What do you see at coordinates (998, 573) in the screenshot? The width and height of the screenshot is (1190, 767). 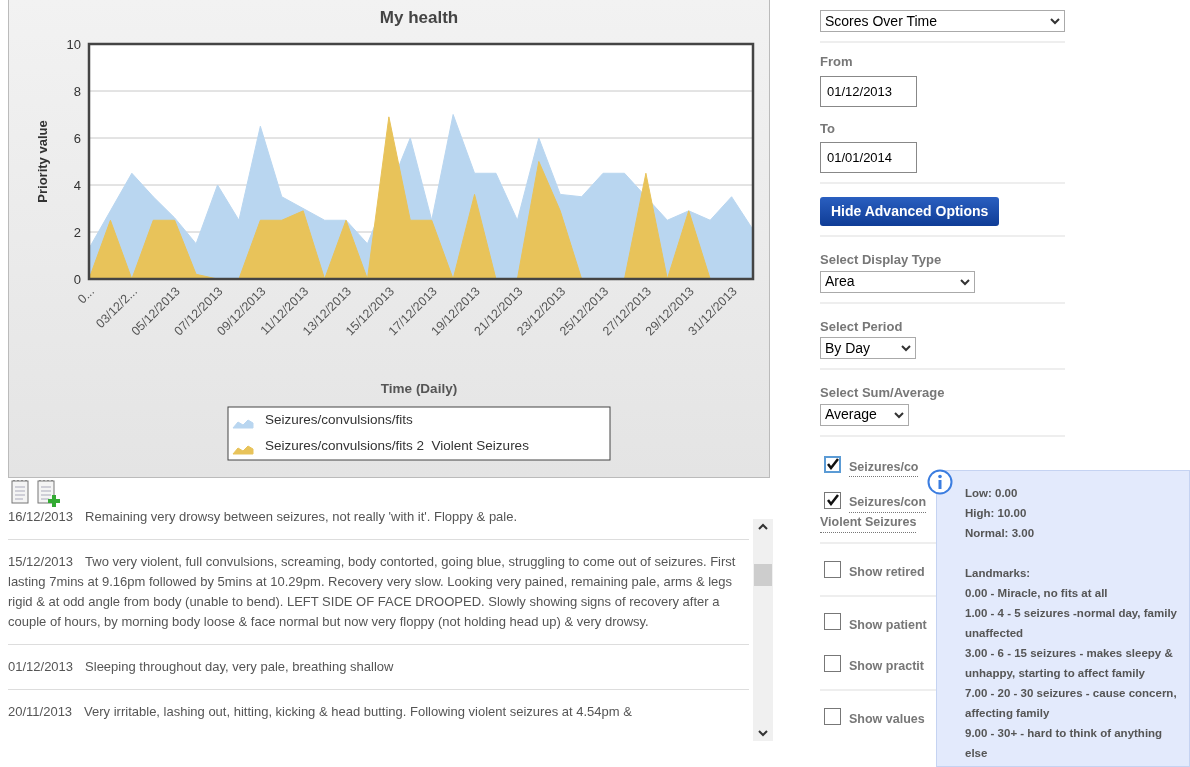 I see `tooltip-heading: Landmarks:` at bounding box center [998, 573].